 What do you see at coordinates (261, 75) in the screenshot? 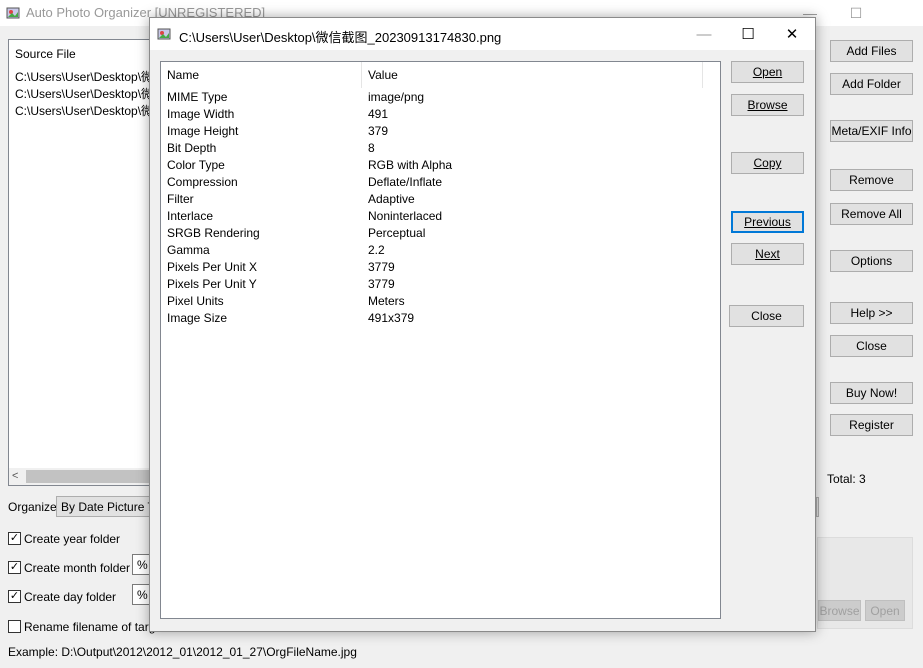
I see `column-header-name: Name` at bounding box center [261, 75].